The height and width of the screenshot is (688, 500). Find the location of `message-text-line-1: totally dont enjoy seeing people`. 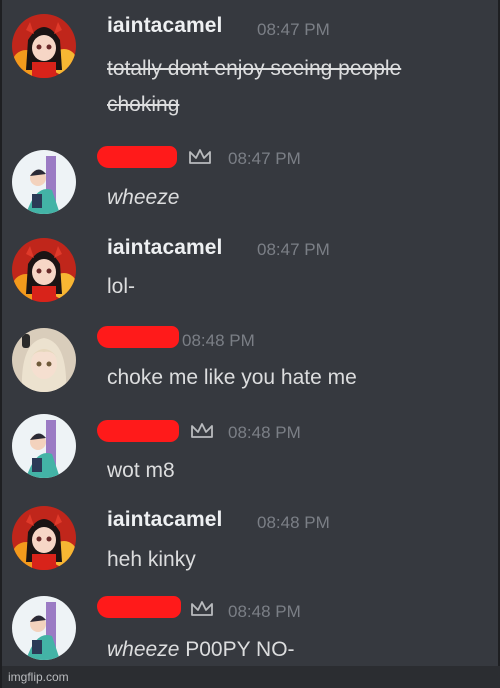

message-text-line-1: totally dont enjoy seeing people is located at coordinates (254, 68).